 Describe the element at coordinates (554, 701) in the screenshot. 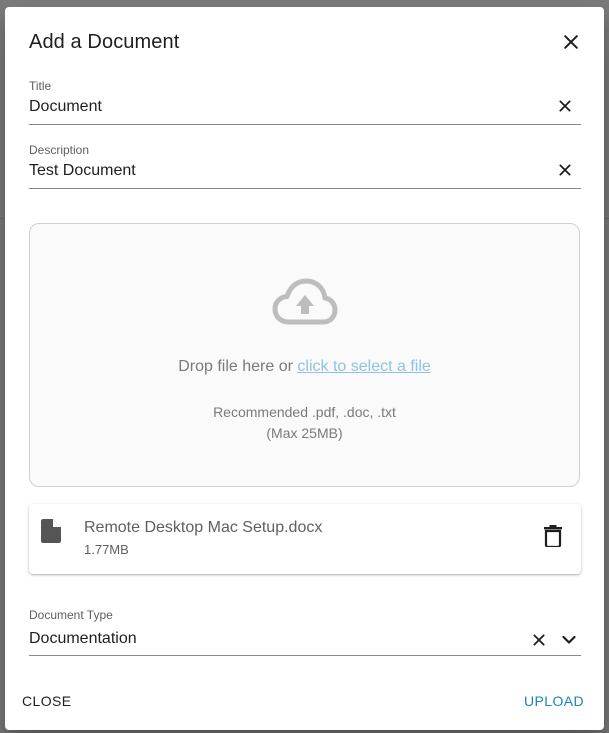

I see `upload-button: UPLOAD` at that location.